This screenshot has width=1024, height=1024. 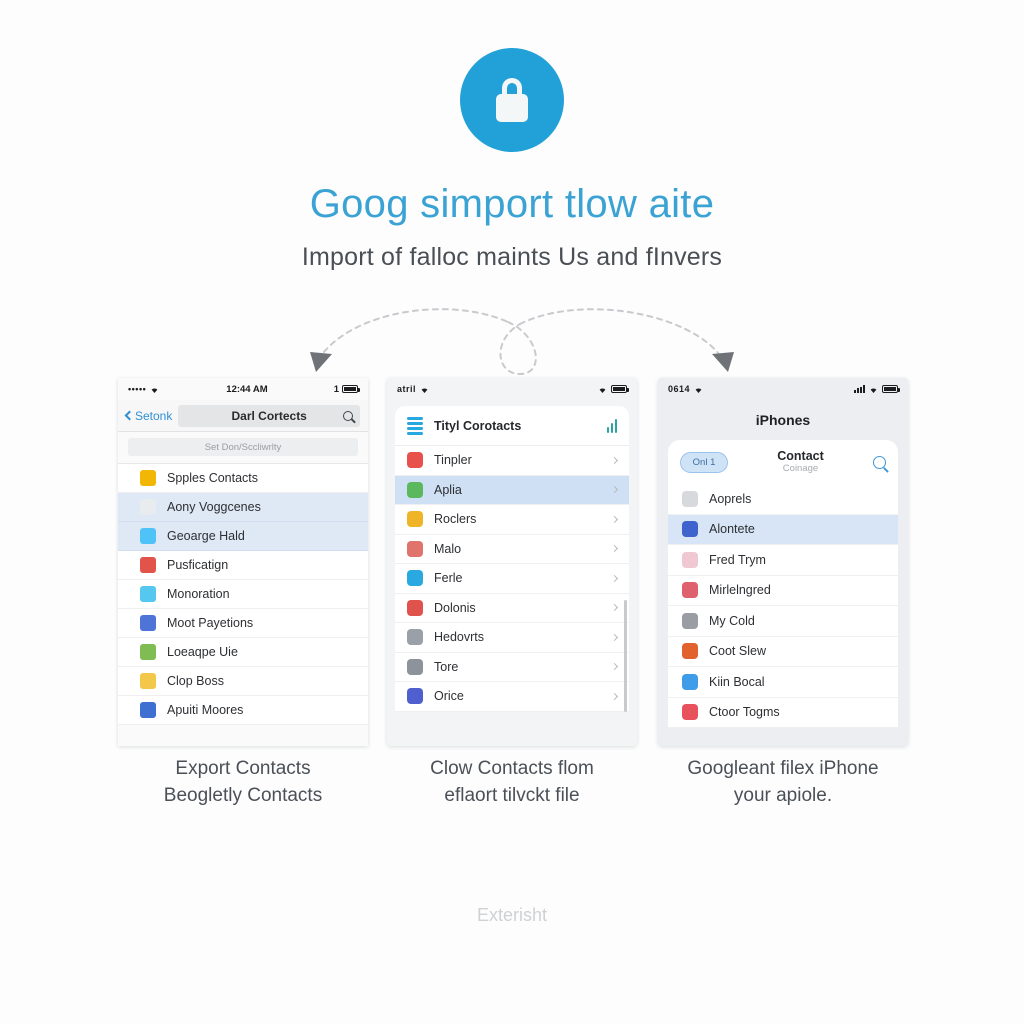 What do you see at coordinates (783, 499) in the screenshot?
I see `list-item: Aoprels` at bounding box center [783, 499].